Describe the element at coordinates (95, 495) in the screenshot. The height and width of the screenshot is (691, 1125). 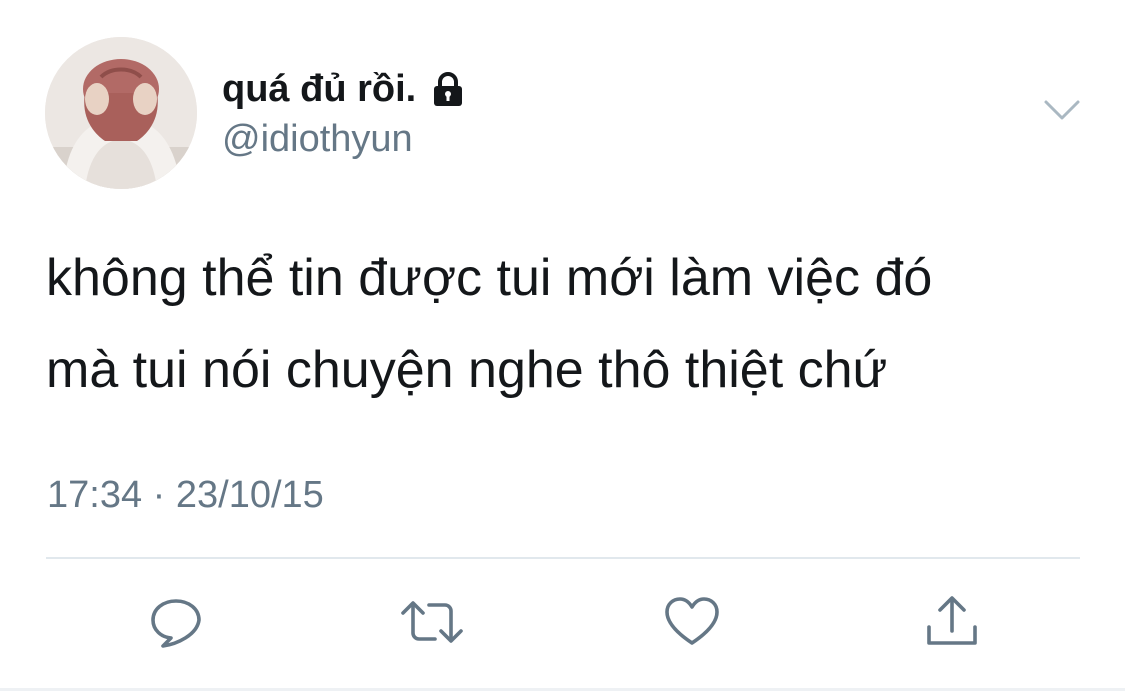
I see `tweet-time: 17:34` at that location.